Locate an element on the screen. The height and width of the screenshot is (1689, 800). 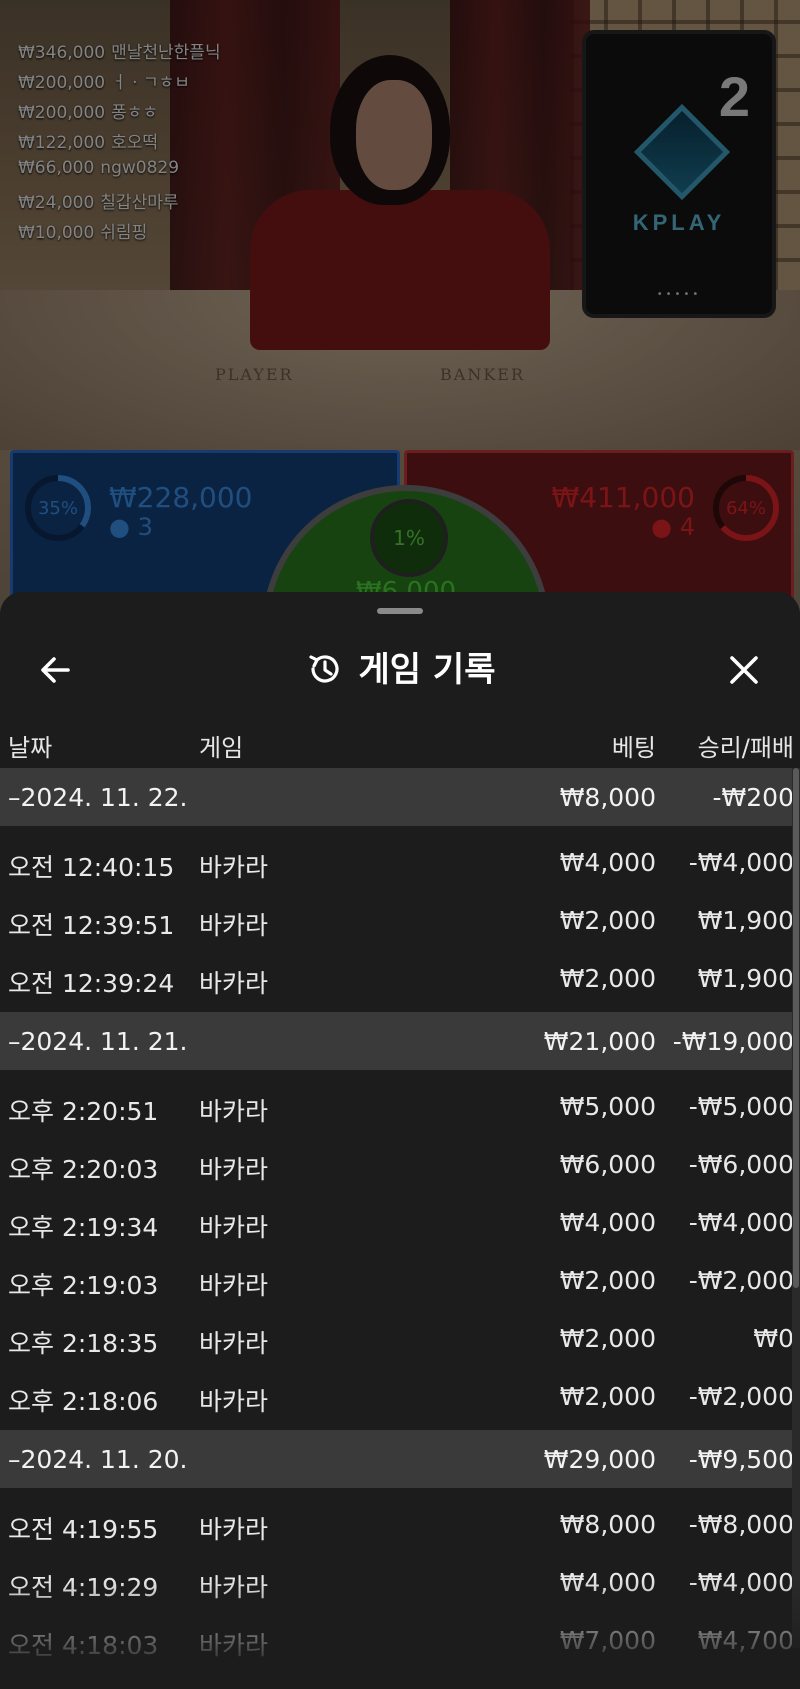
date-group-header: –2024. 11. 21. ₩21,000 -₩19,000 is located at coordinates (400, 1041).